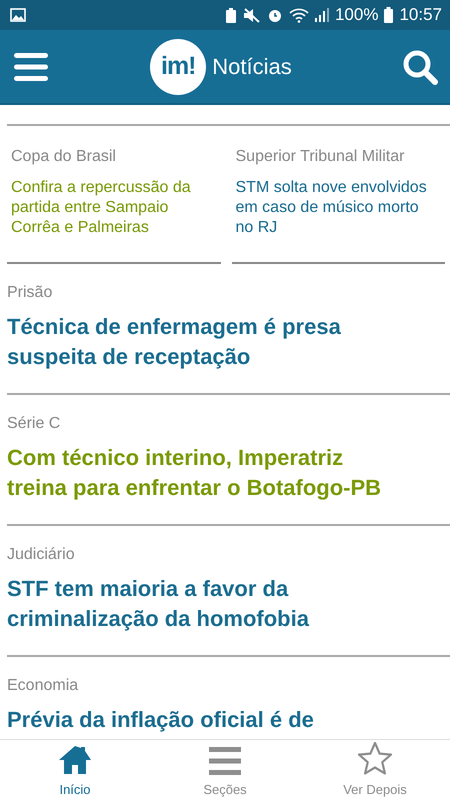 Image resolution: width=450 pixels, height=800 pixels. Describe the element at coordinates (252, 67) in the screenshot. I see `app-title: Notícias` at that location.